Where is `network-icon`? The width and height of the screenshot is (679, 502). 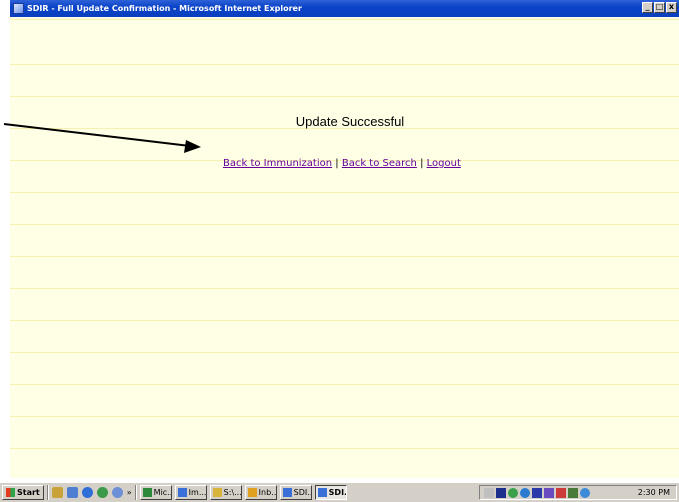
network-icon is located at coordinates (513, 492).